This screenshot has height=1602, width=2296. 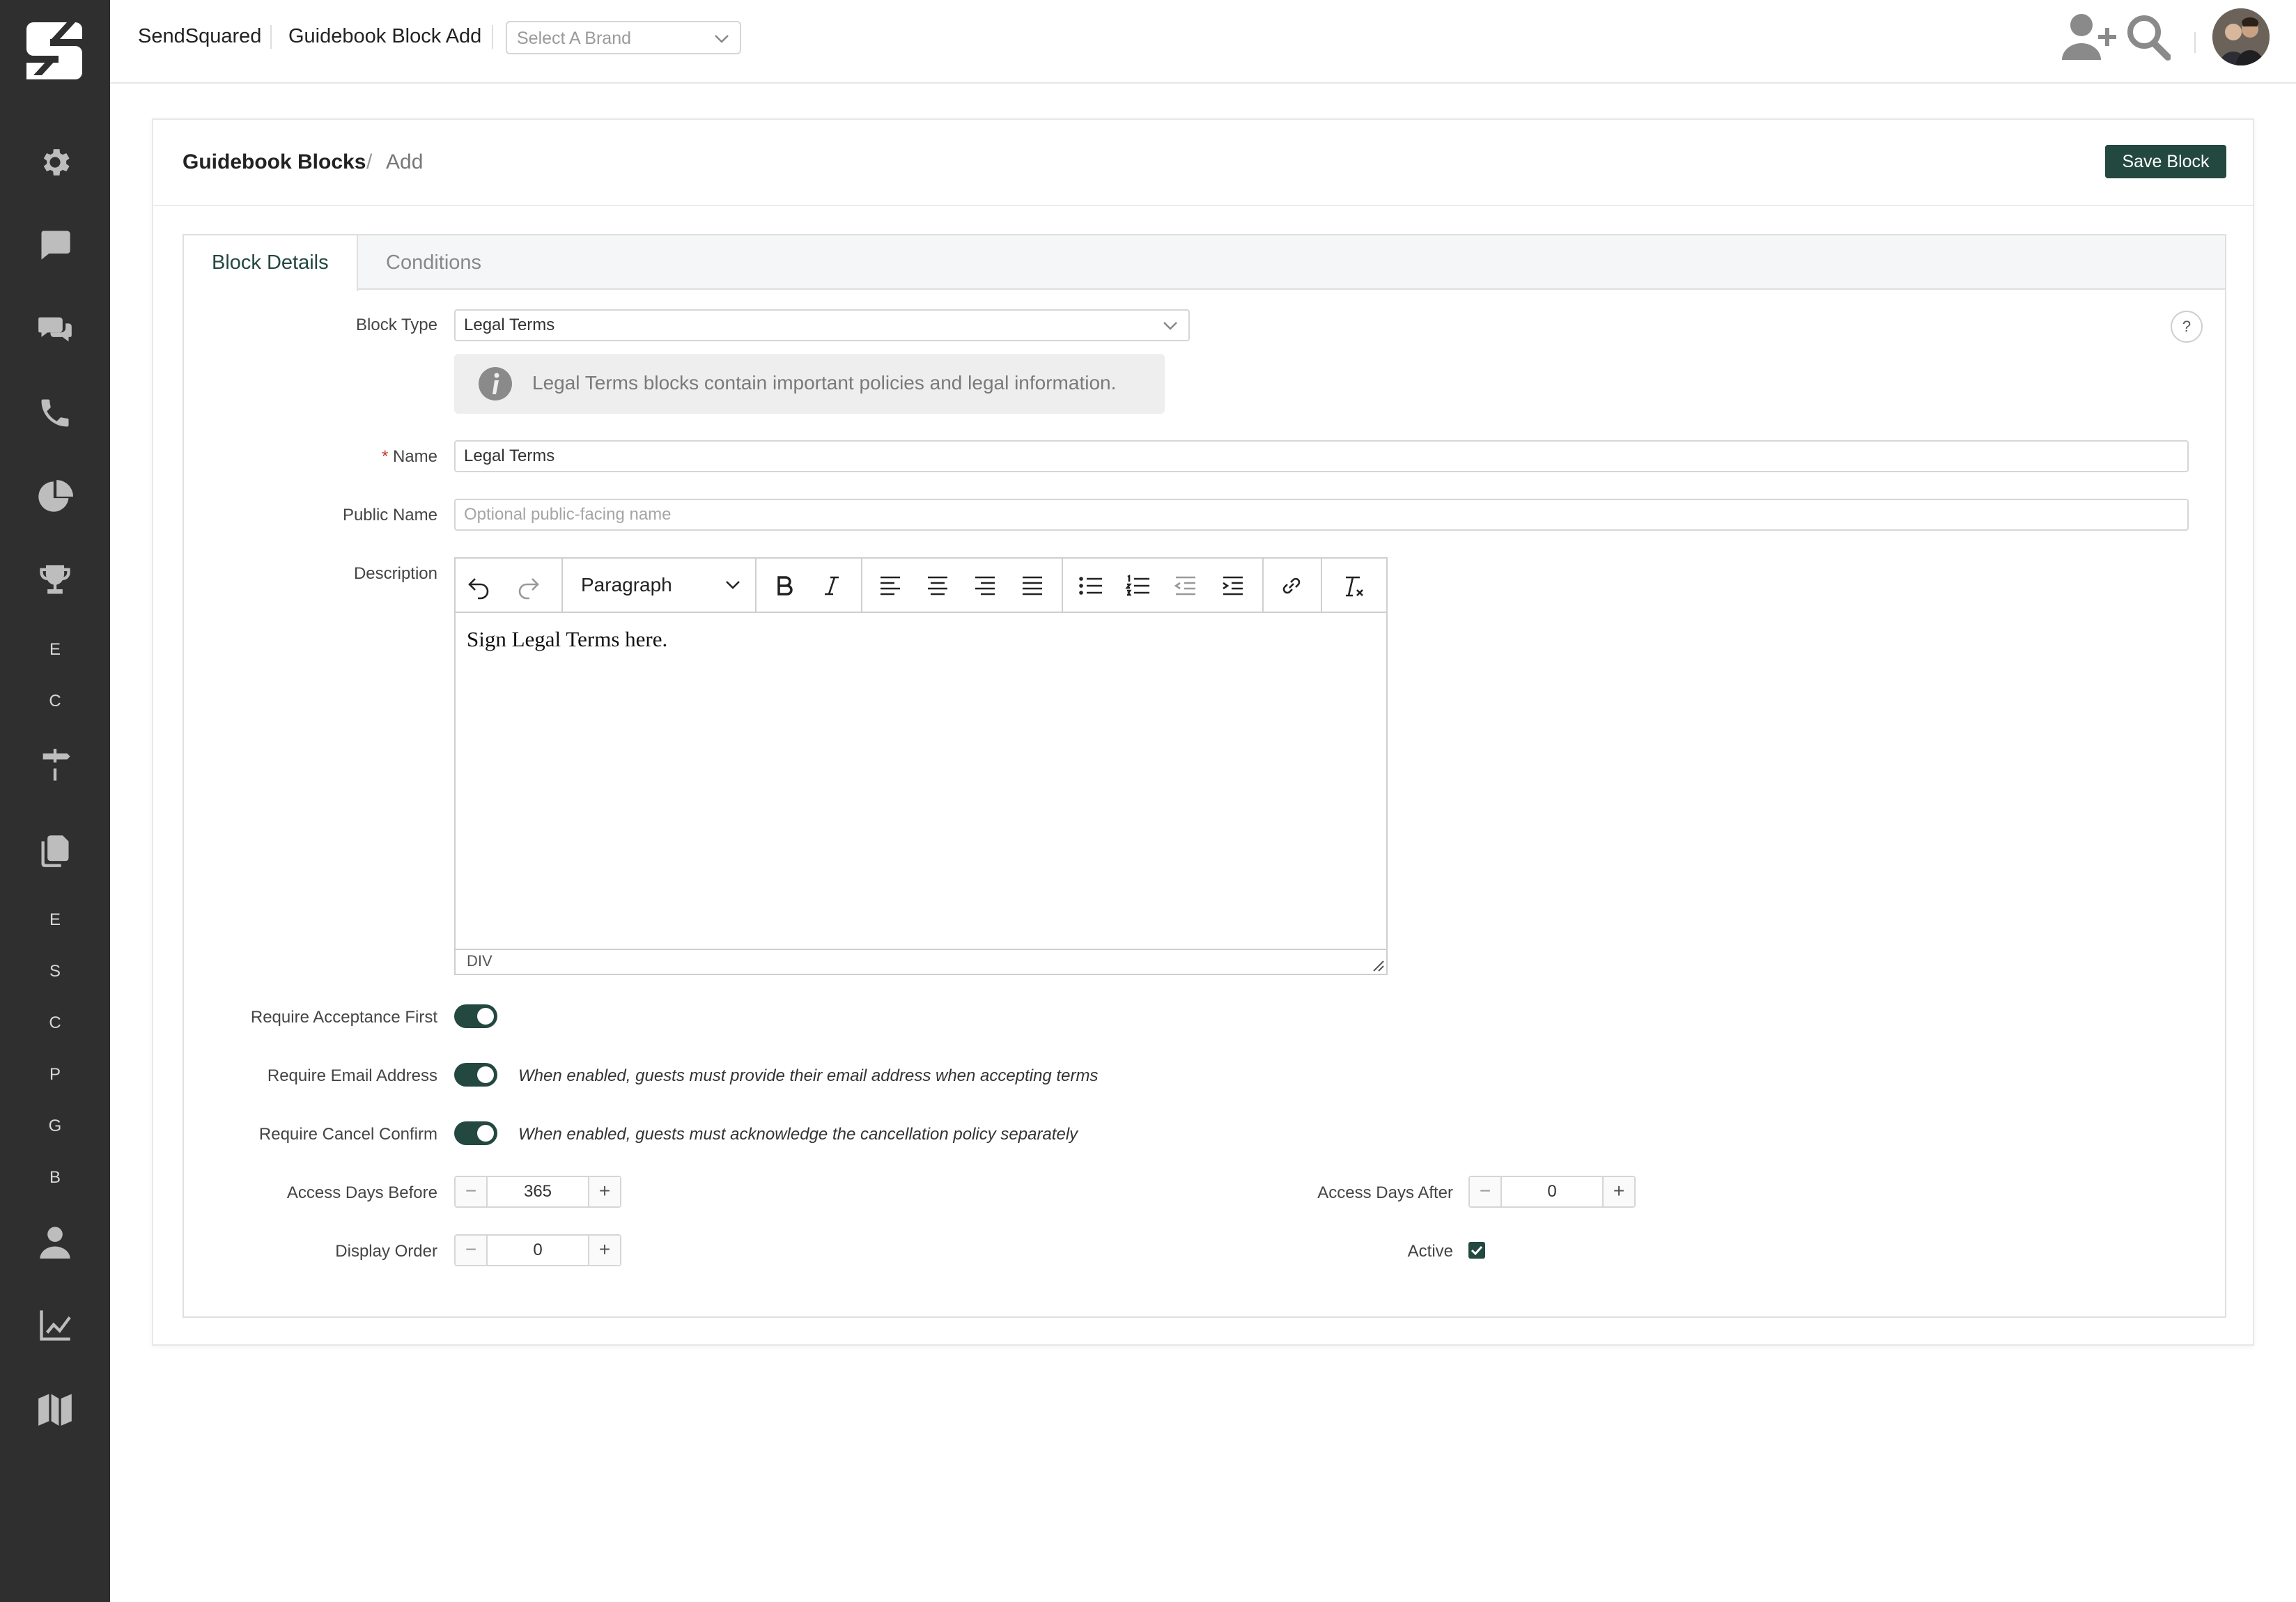 What do you see at coordinates (1091, 586) in the screenshot?
I see `bullet-list-icon` at bounding box center [1091, 586].